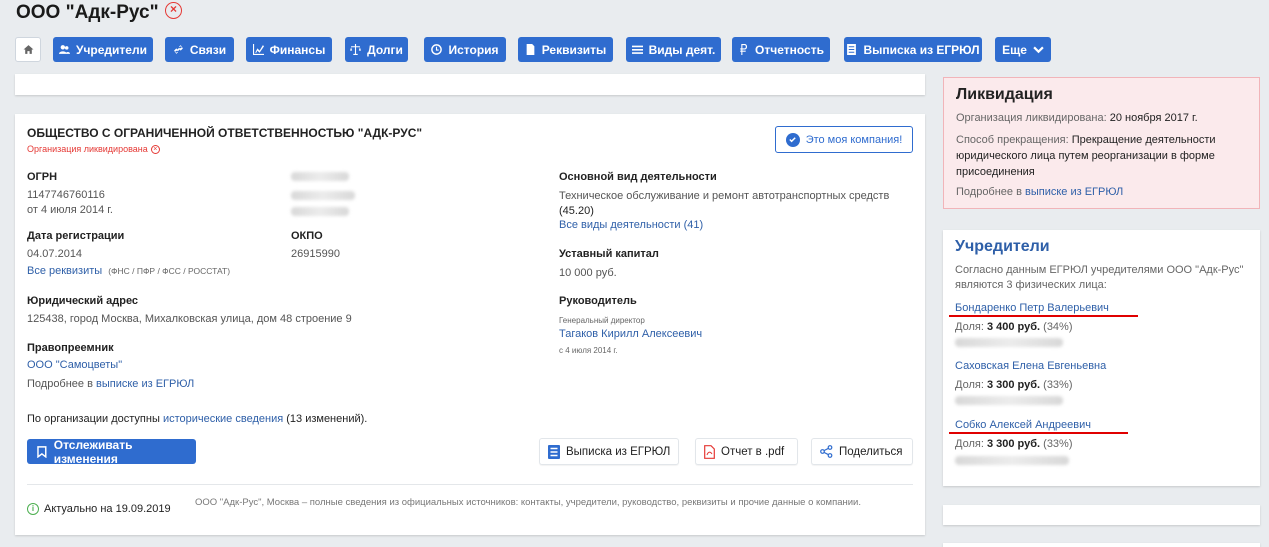 The width and height of the screenshot is (1269, 547). Describe the element at coordinates (64, 49) in the screenshot. I see `users-icon` at that location.